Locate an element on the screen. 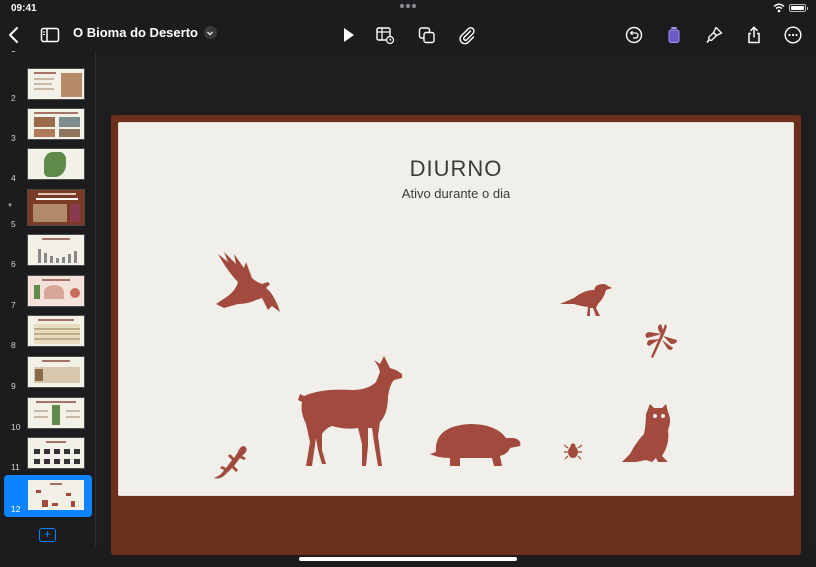 The width and height of the screenshot is (816, 567). tortoise-icon is located at coordinates (476, 445).